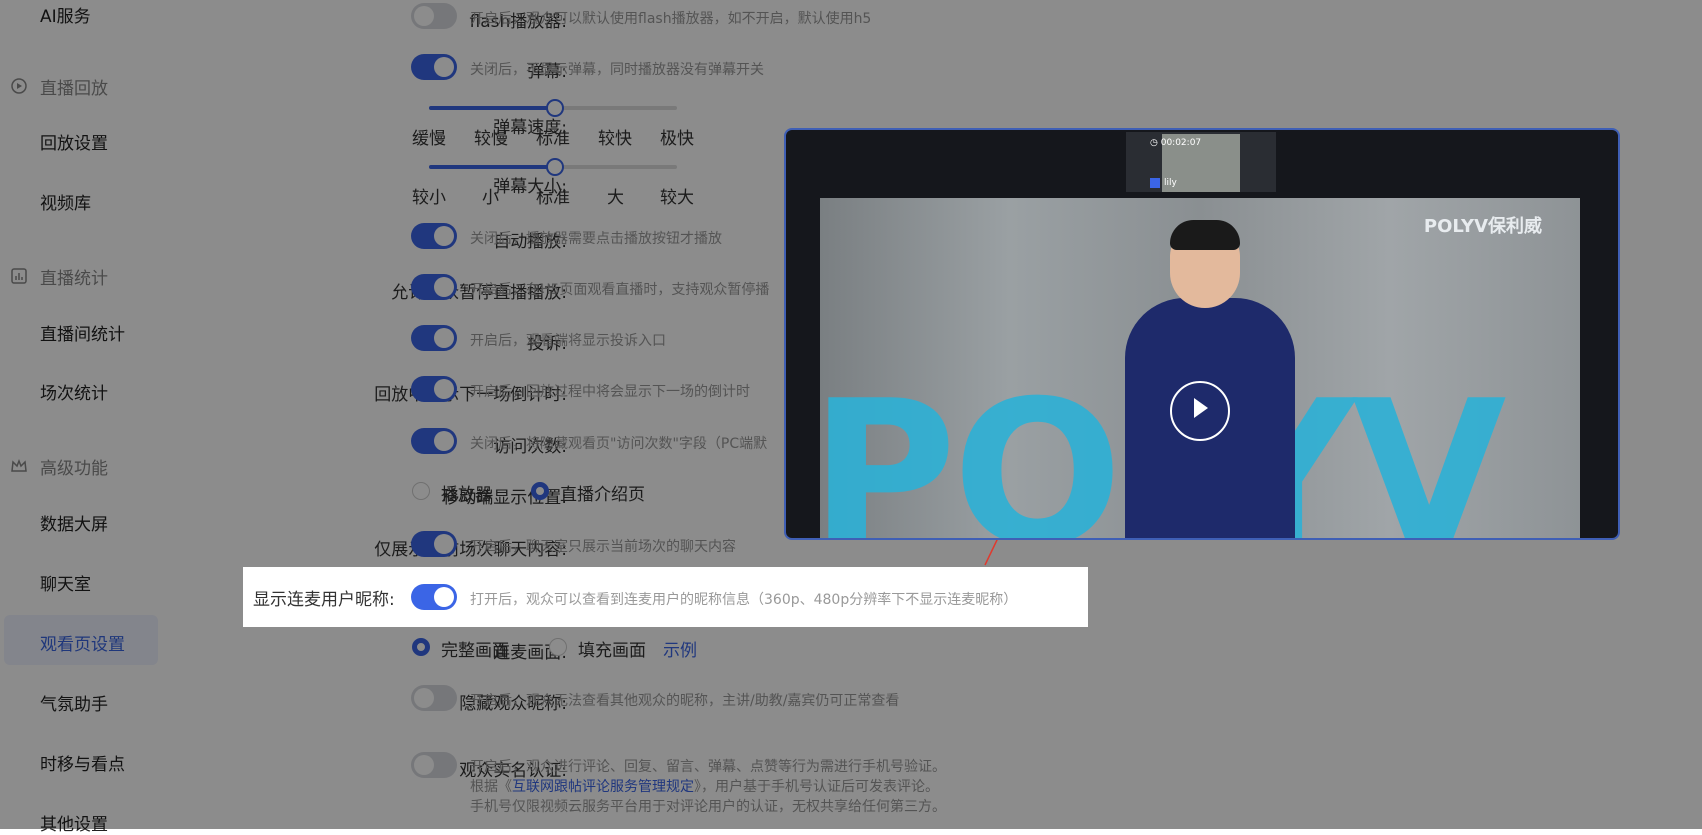  Describe the element at coordinates (1205, 235) in the screenshot. I see `presenter-hair` at that location.